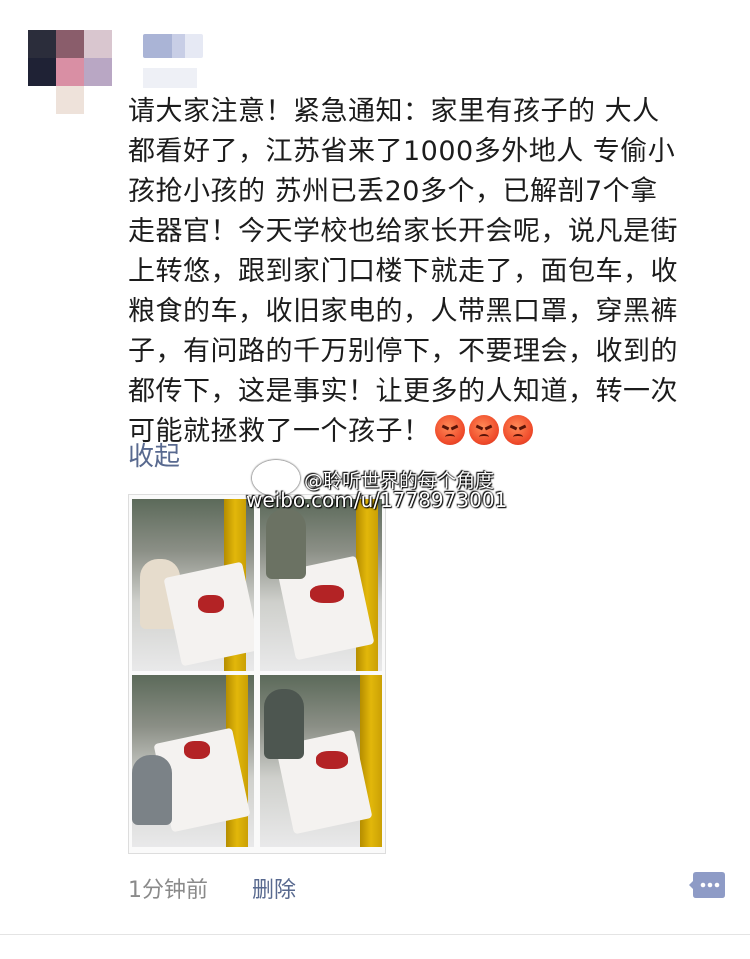  Describe the element at coordinates (173, 46) in the screenshot. I see `username-blurred` at that location.